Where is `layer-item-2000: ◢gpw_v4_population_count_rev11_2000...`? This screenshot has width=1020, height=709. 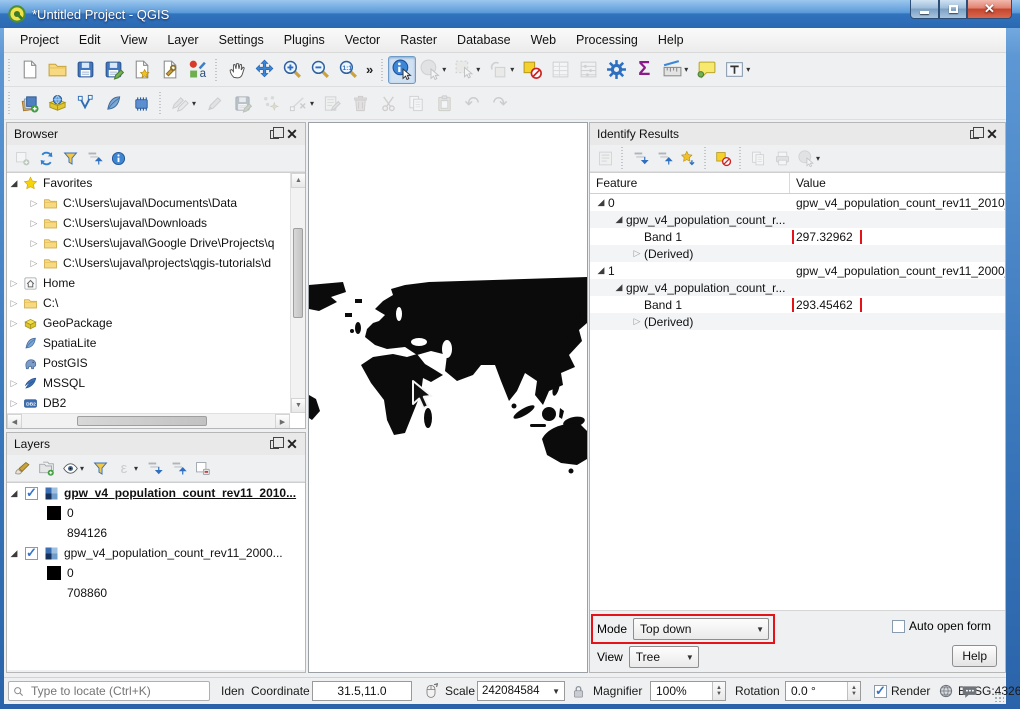 layer-item-2000: ◢gpw_v4_population_count_rev11_2000... is located at coordinates (156, 553).